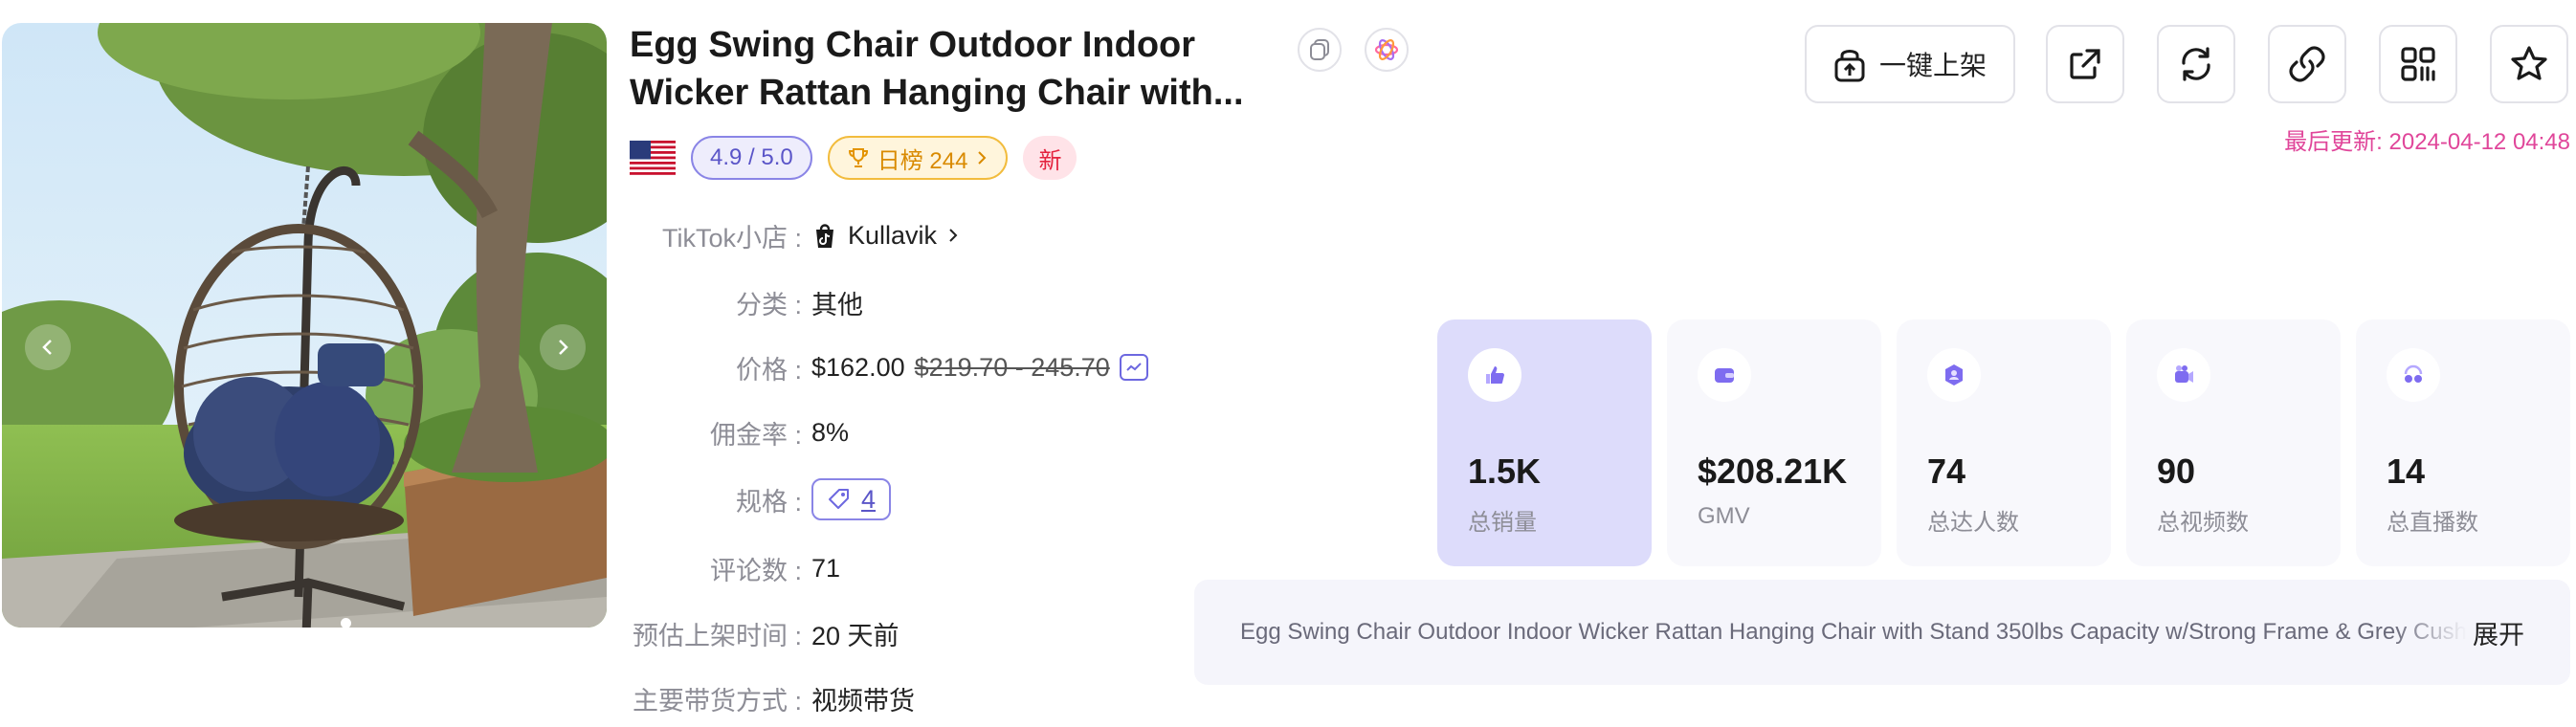 This screenshot has height=727, width=2576. Describe the element at coordinates (830, 432) in the screenshot. I see `commission-value: 8%` at that location.